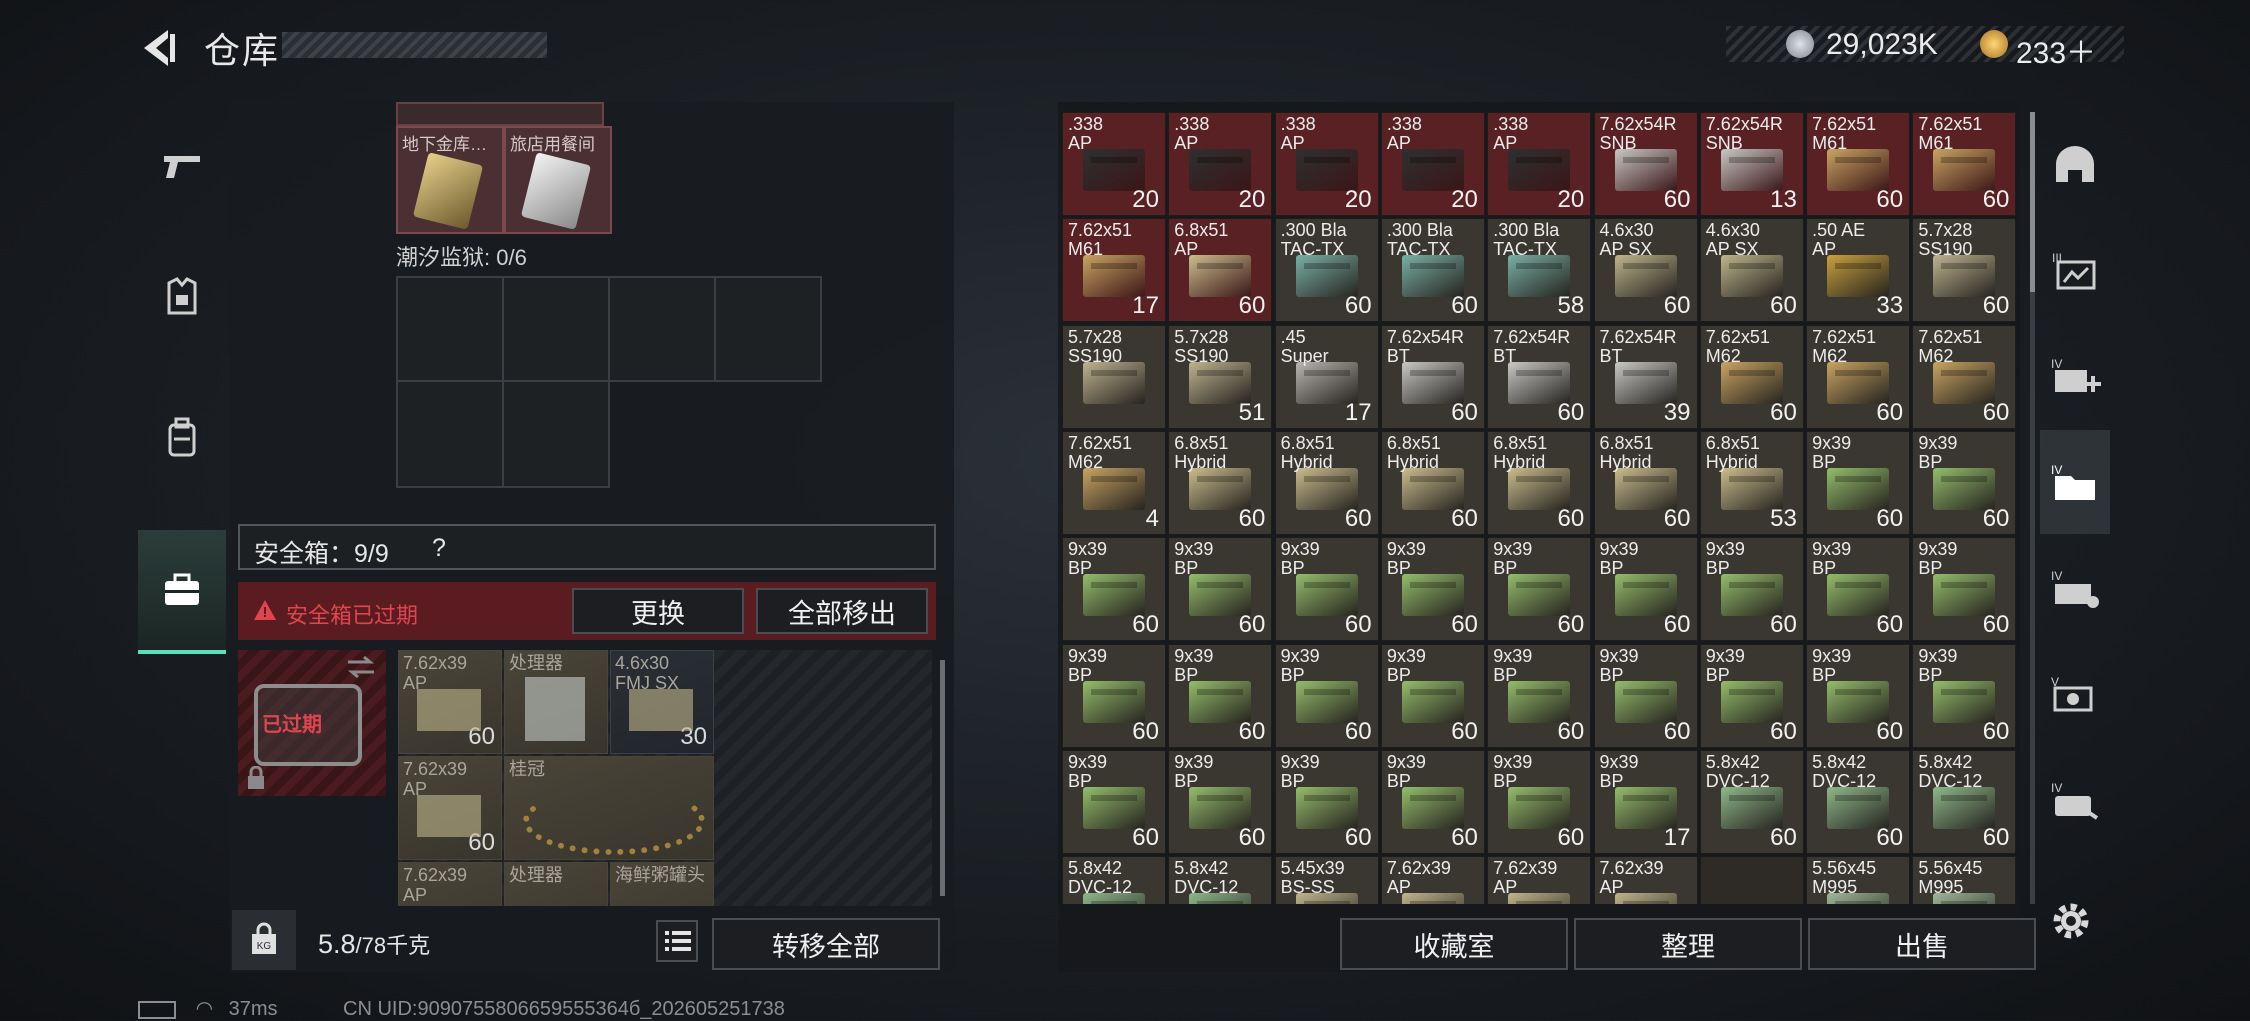 The width and height of the screenshot is (2250, 1021). What do you see at coordinates (1645, 376) in the screenshot?
I see `ammo-item: 7.62x54R BT 39` at bounding box center [1645, 376].